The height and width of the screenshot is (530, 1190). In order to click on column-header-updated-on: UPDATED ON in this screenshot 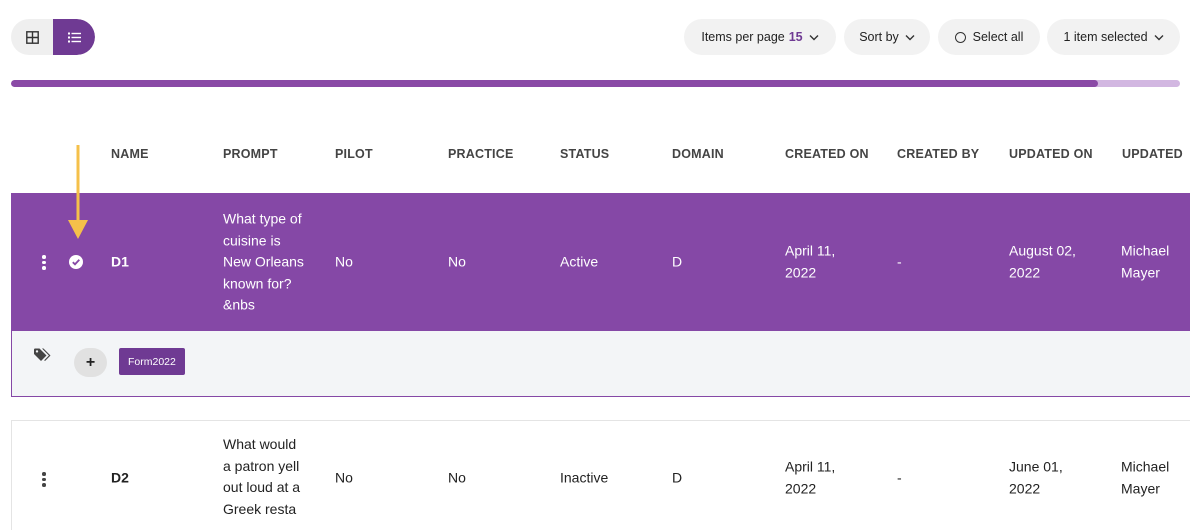, I will do `click(1051, 154)`.